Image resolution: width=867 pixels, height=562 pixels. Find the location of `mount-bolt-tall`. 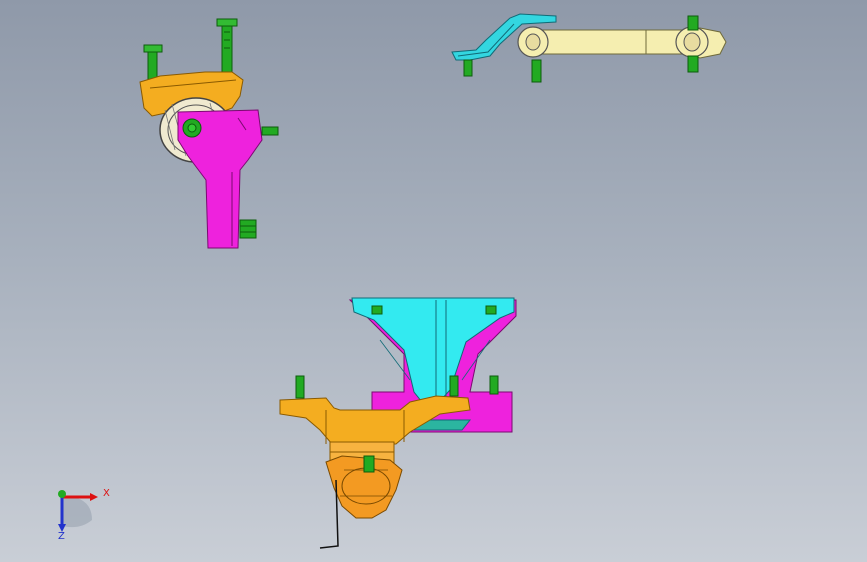

mount-bolt-tall is located at coordinates (227, 46).